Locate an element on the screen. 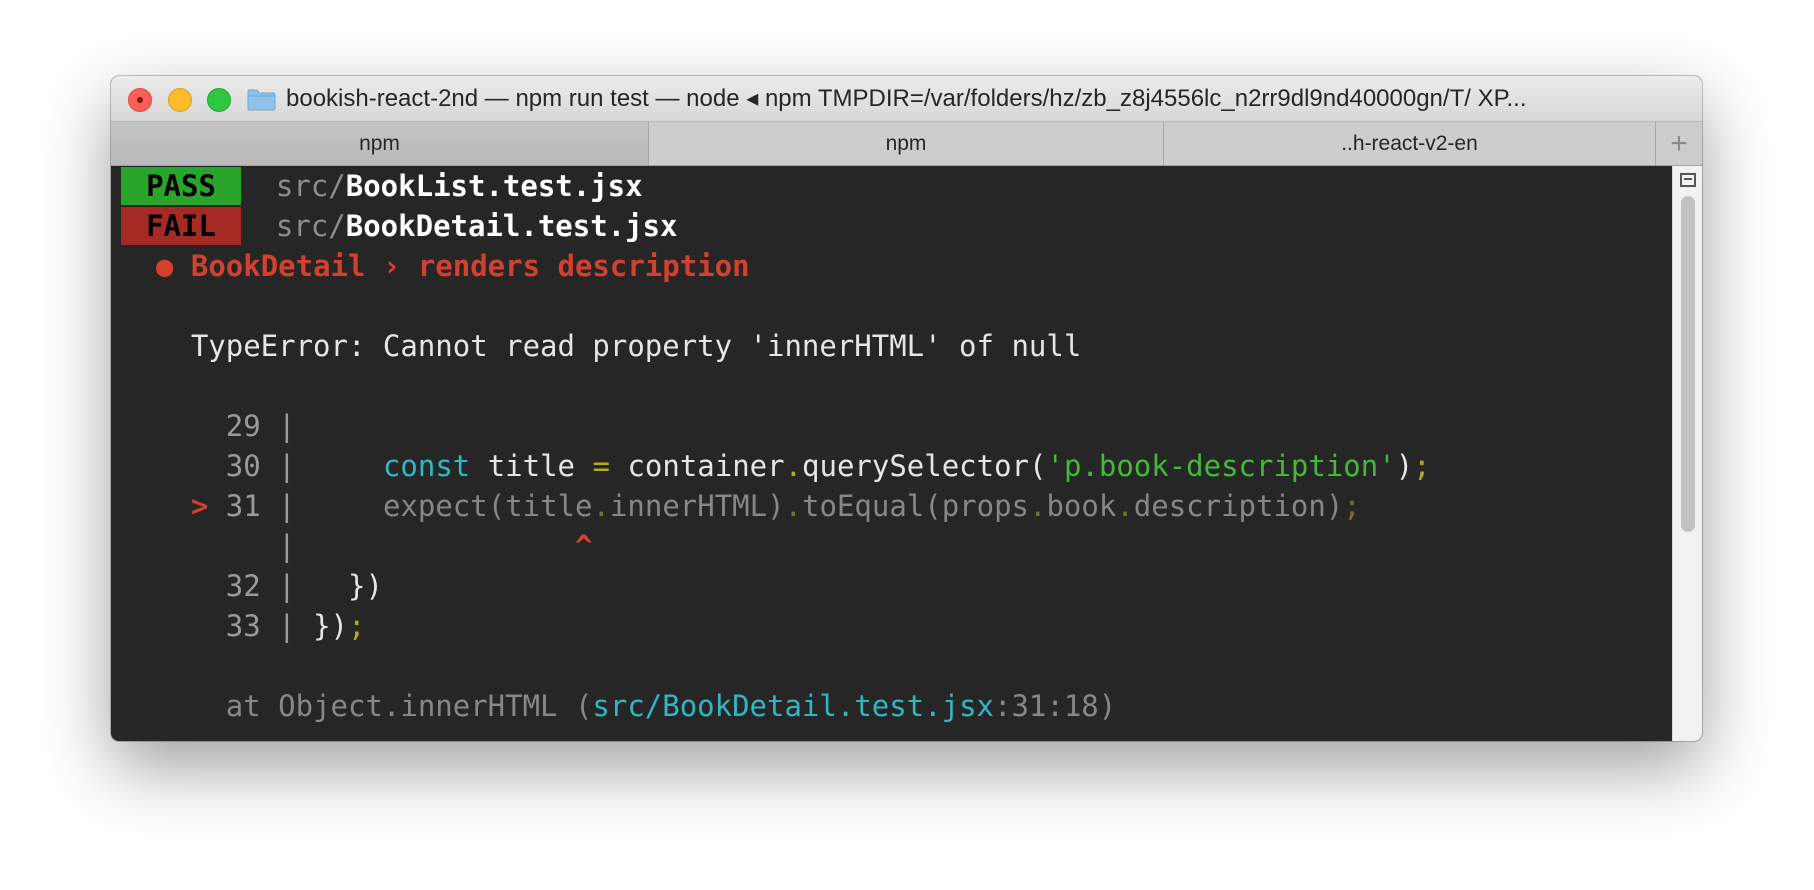 The height and width of the screenshot is (890, 1814). code-token: toEqual(props is located at coordinates (915, 506).